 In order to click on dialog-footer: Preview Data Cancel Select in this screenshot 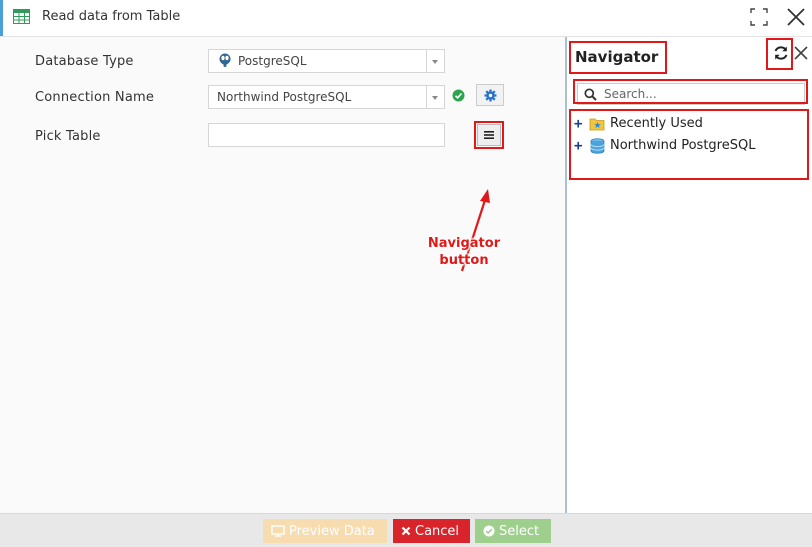, I will do `click(406, 530)`.